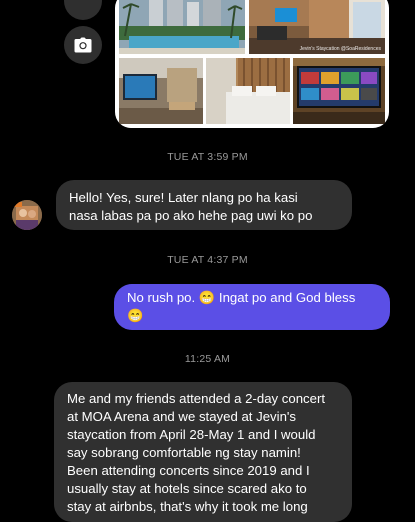 The width and height of the screenshot is (415, 522). What do you see at coordinates (182, 416) in the screenshot?
I see `message-text: at MOA Arena and we stayed at Jevin's` at bounding box center [182, 416].